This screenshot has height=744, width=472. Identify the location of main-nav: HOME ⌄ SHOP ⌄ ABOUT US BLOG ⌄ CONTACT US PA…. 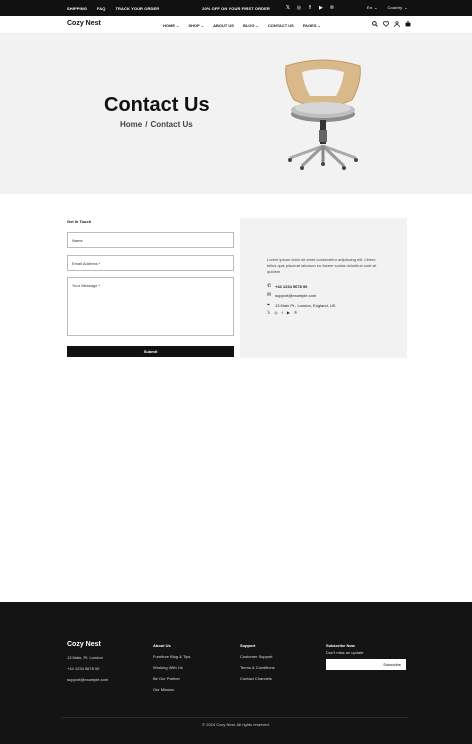
(242, 25).